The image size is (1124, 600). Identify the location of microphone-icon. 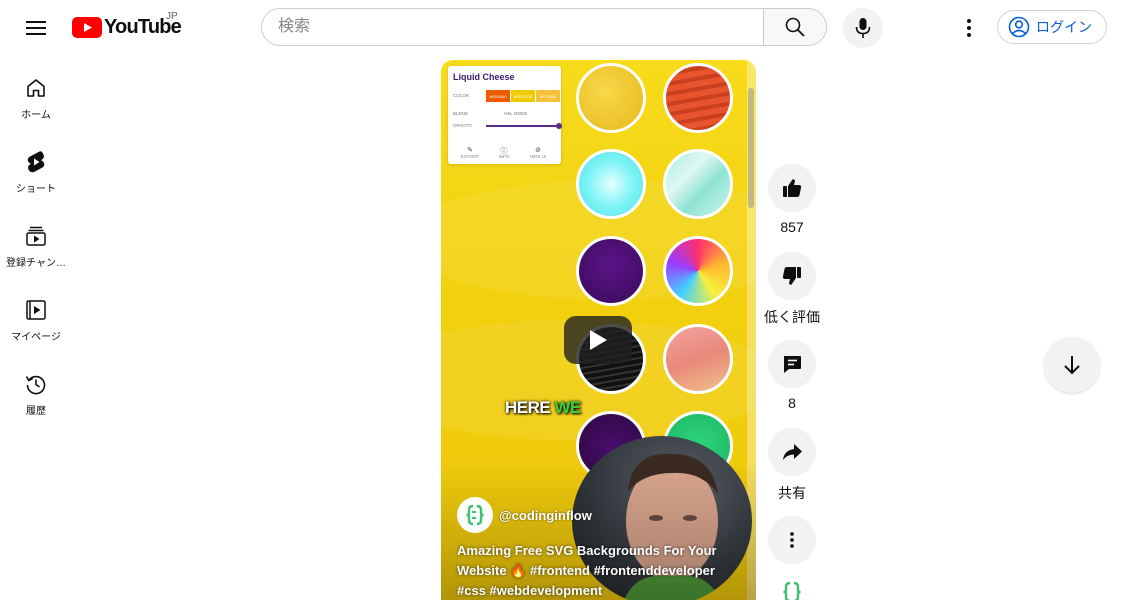
(863, 28).